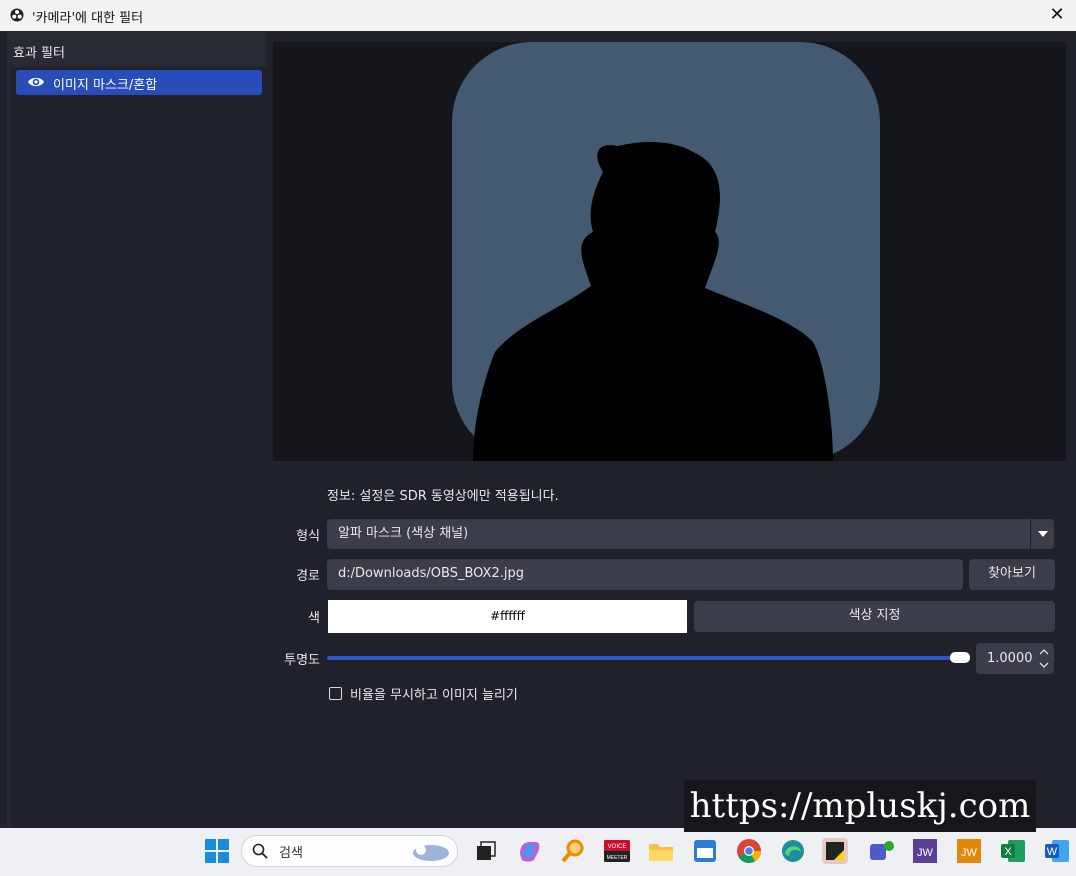 This screenshot has width=1076, height=876. Describe the element at coordinates (434, 693) in the screenshot. I see `stretch-label: 비율을 무시하고 이미지 늘리기` at that location.